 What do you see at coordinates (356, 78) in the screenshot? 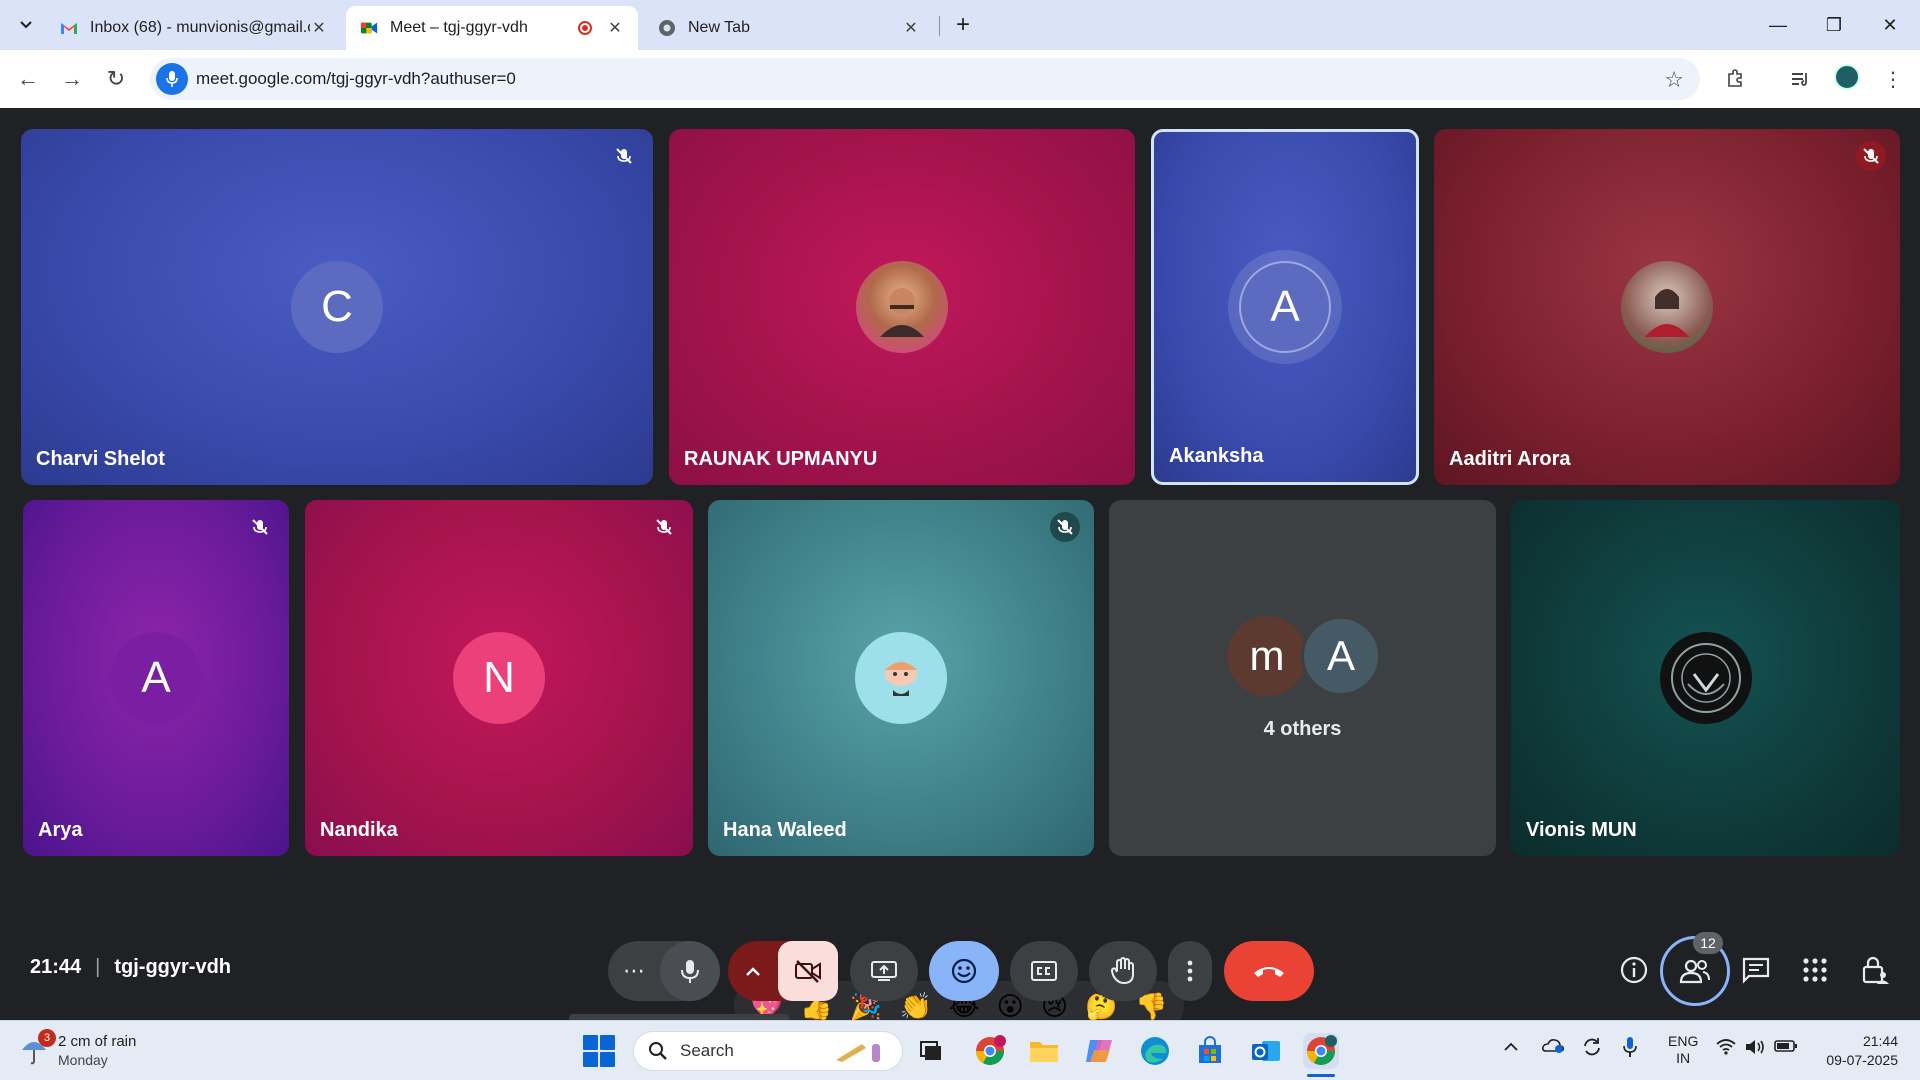
I see `url-text: meet.google.com/tgj-ggyr-vdh?authuser=0` at bounding box center [356, 78].